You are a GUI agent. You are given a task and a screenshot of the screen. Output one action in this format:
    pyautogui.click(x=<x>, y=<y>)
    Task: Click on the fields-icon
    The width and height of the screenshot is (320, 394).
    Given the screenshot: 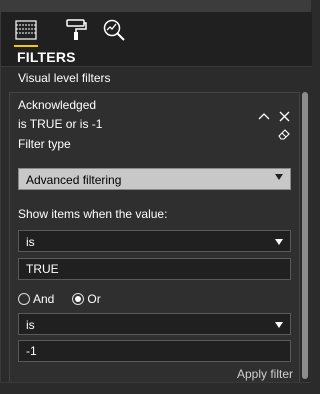 What is the action you would take?
    pyautogui.click(x=26, y=30)
    